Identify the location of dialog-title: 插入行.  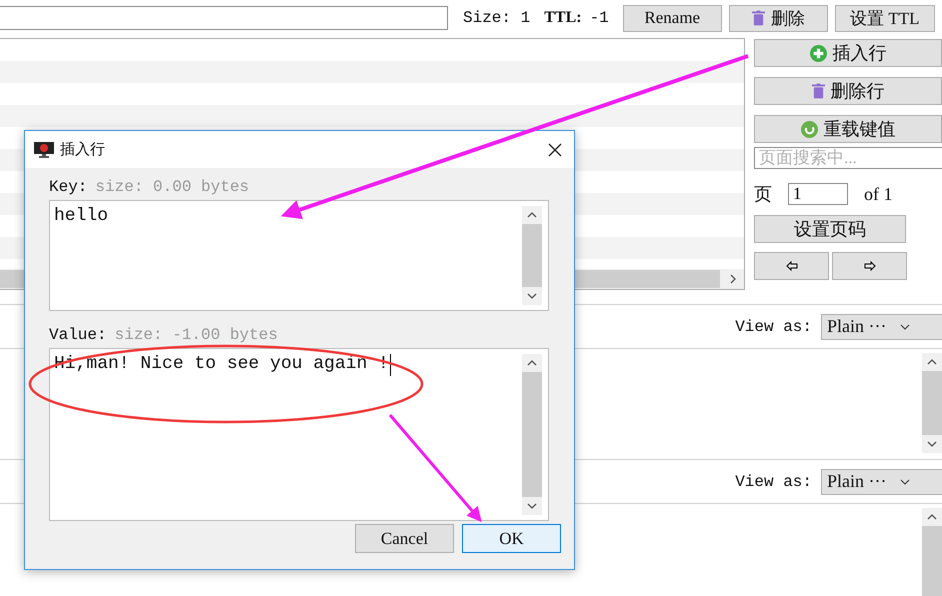
(82, 149).